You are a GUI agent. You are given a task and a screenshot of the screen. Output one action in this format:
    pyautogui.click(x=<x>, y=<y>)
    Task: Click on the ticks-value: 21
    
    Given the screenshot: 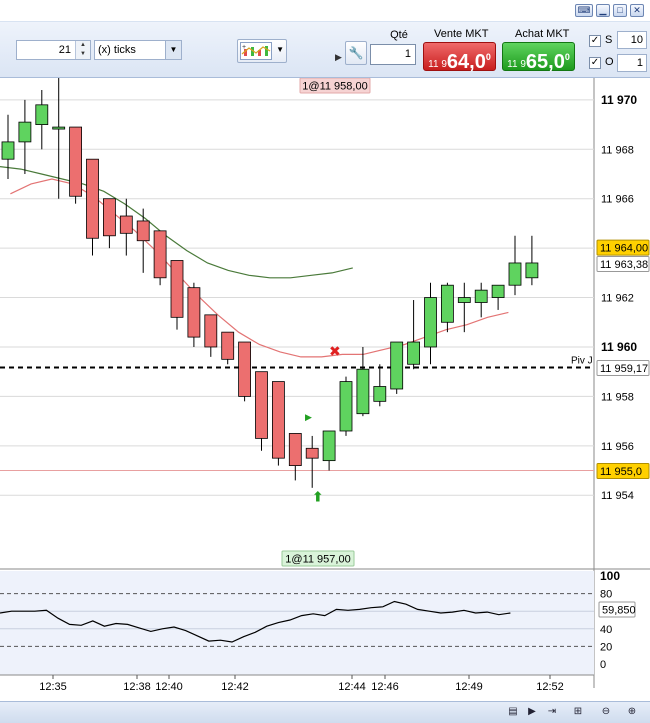 What is the action you would take?
    pyautogui.click(x=64, y=50)
    